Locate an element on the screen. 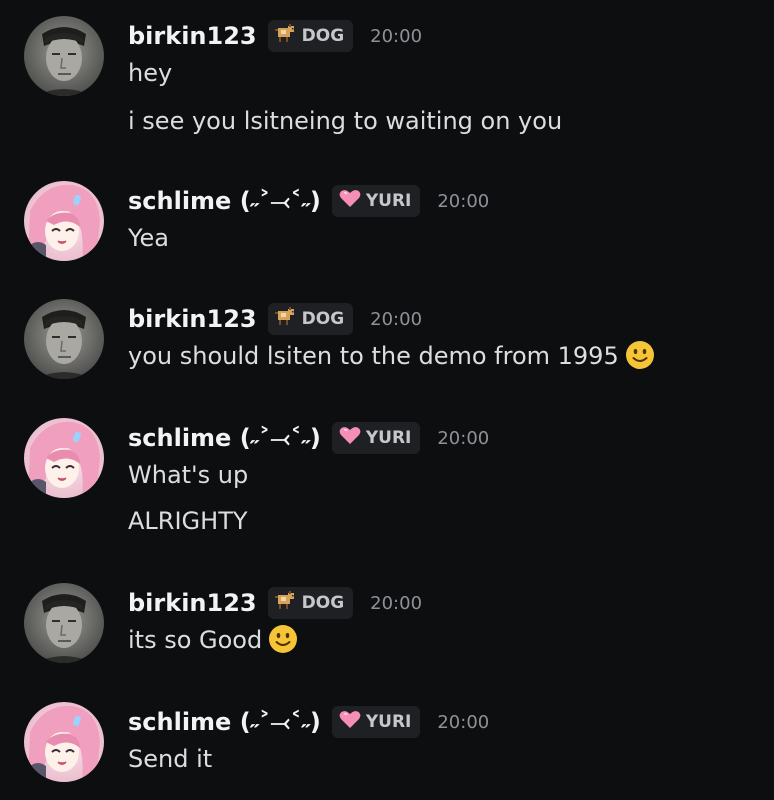  message-text: its so Good is located at coordinates (446, 643).